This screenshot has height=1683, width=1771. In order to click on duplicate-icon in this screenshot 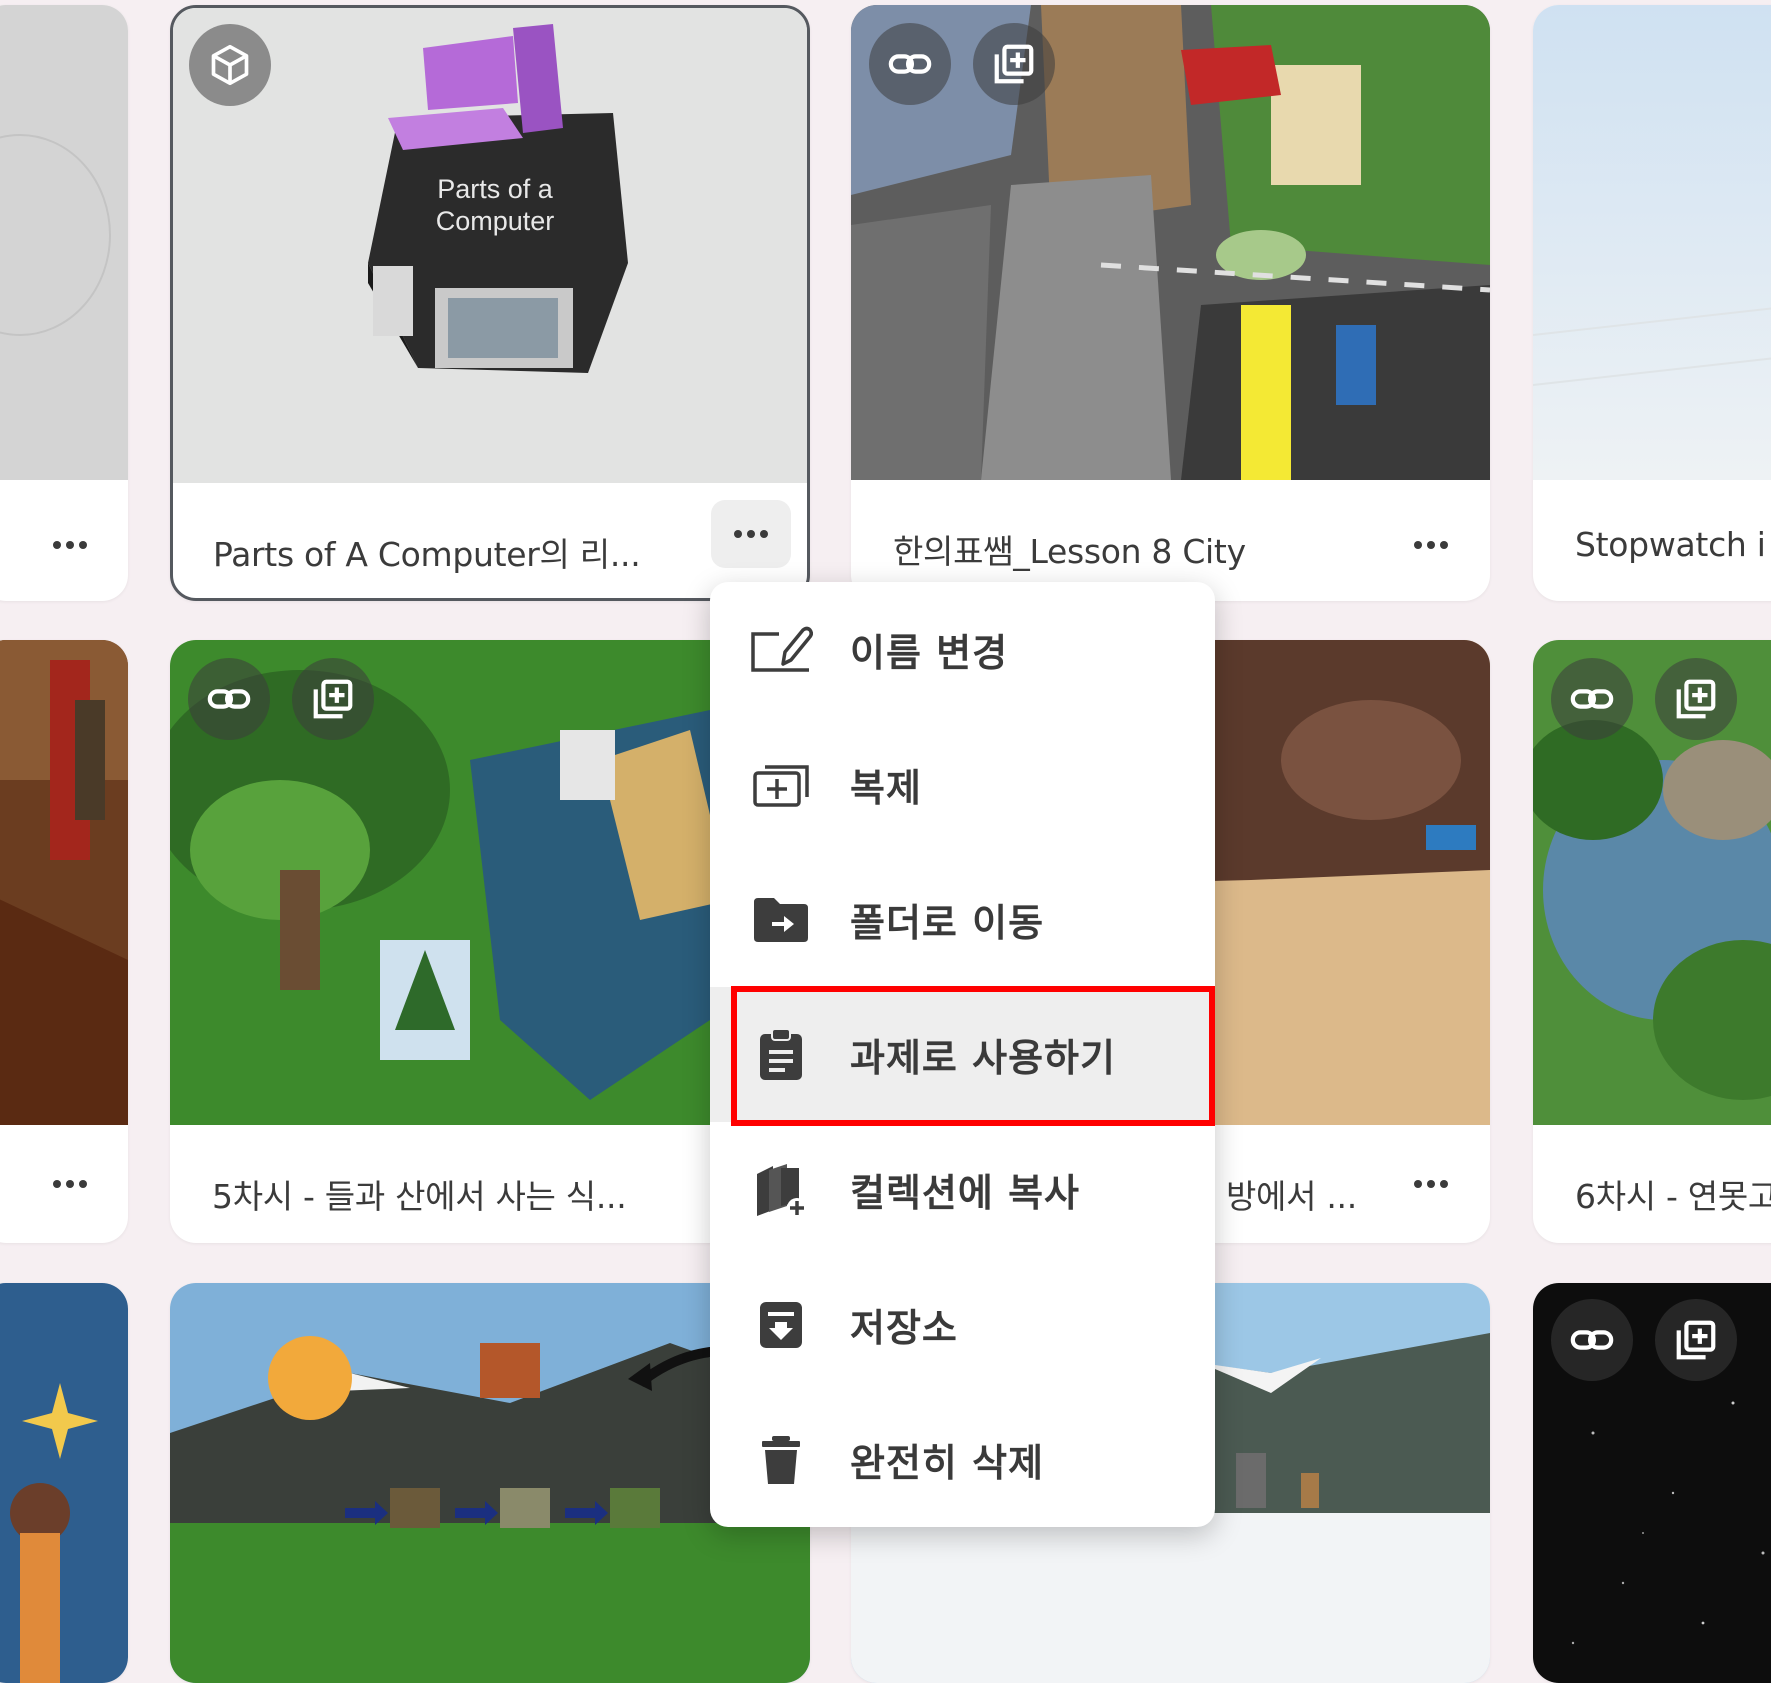, I will do `click(781, 785)`.